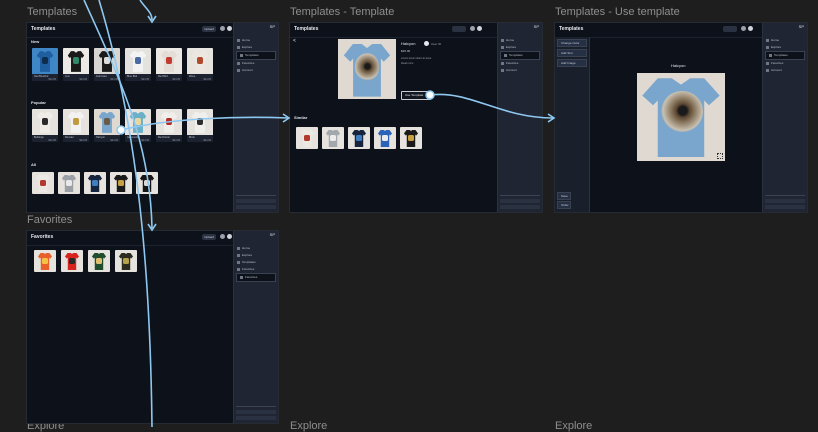 The width and height of the screenshot is (818, 432). I want to click on template-card: Wave $24.95, so click(200, 64).